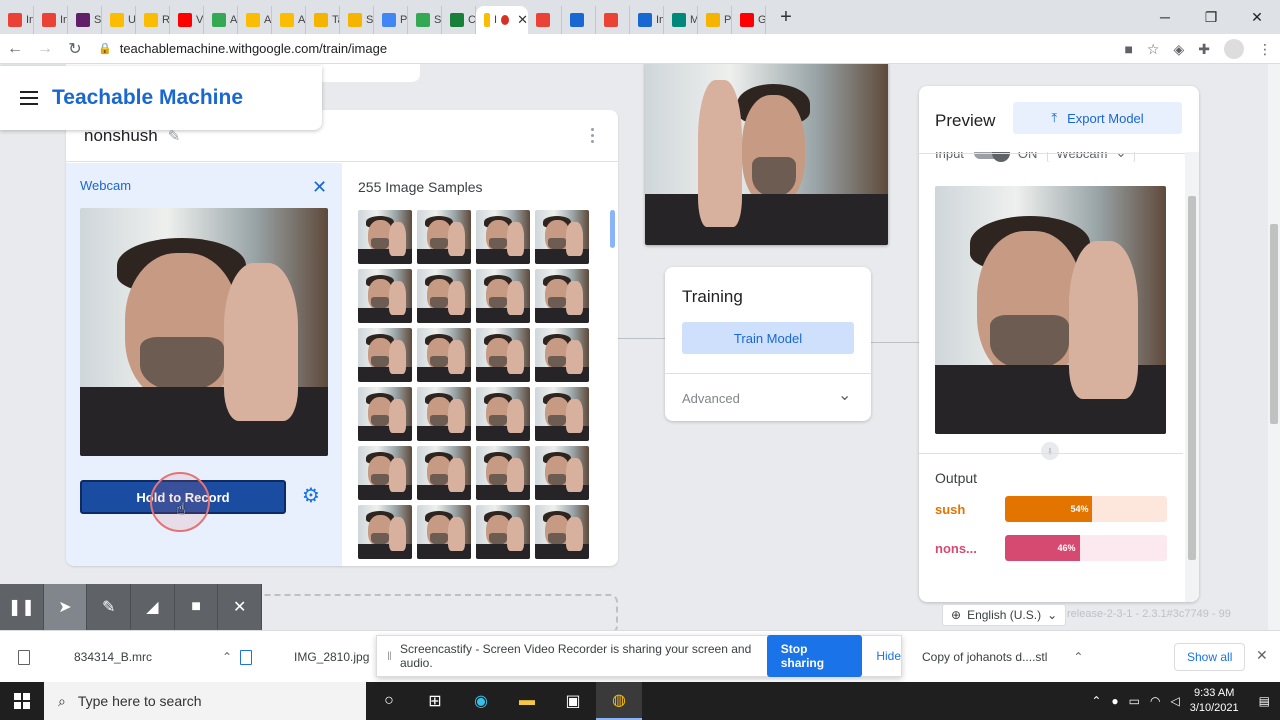 This screenshot has width=1280, height=720. I want to click on puzzle-icon: ✚, so click(1204, 49).